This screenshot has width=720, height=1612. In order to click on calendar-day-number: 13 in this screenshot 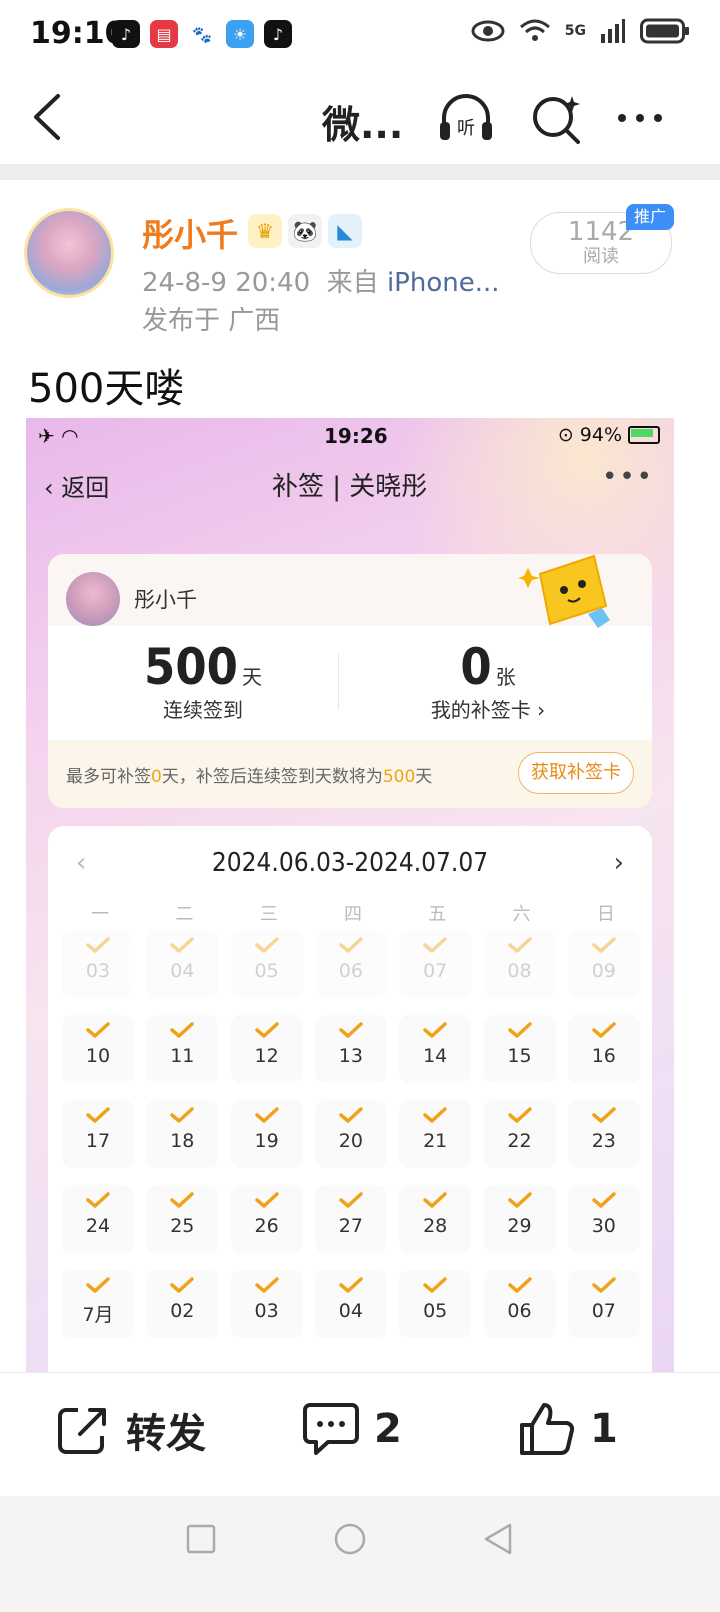, I will do `click(350, 1056)`.